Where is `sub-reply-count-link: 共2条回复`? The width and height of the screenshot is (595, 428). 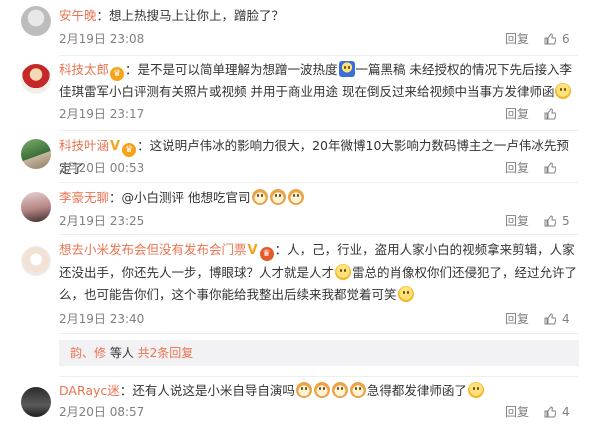
sub-reply-count-link: 共2条回复 is located at coordinates (166, 353).